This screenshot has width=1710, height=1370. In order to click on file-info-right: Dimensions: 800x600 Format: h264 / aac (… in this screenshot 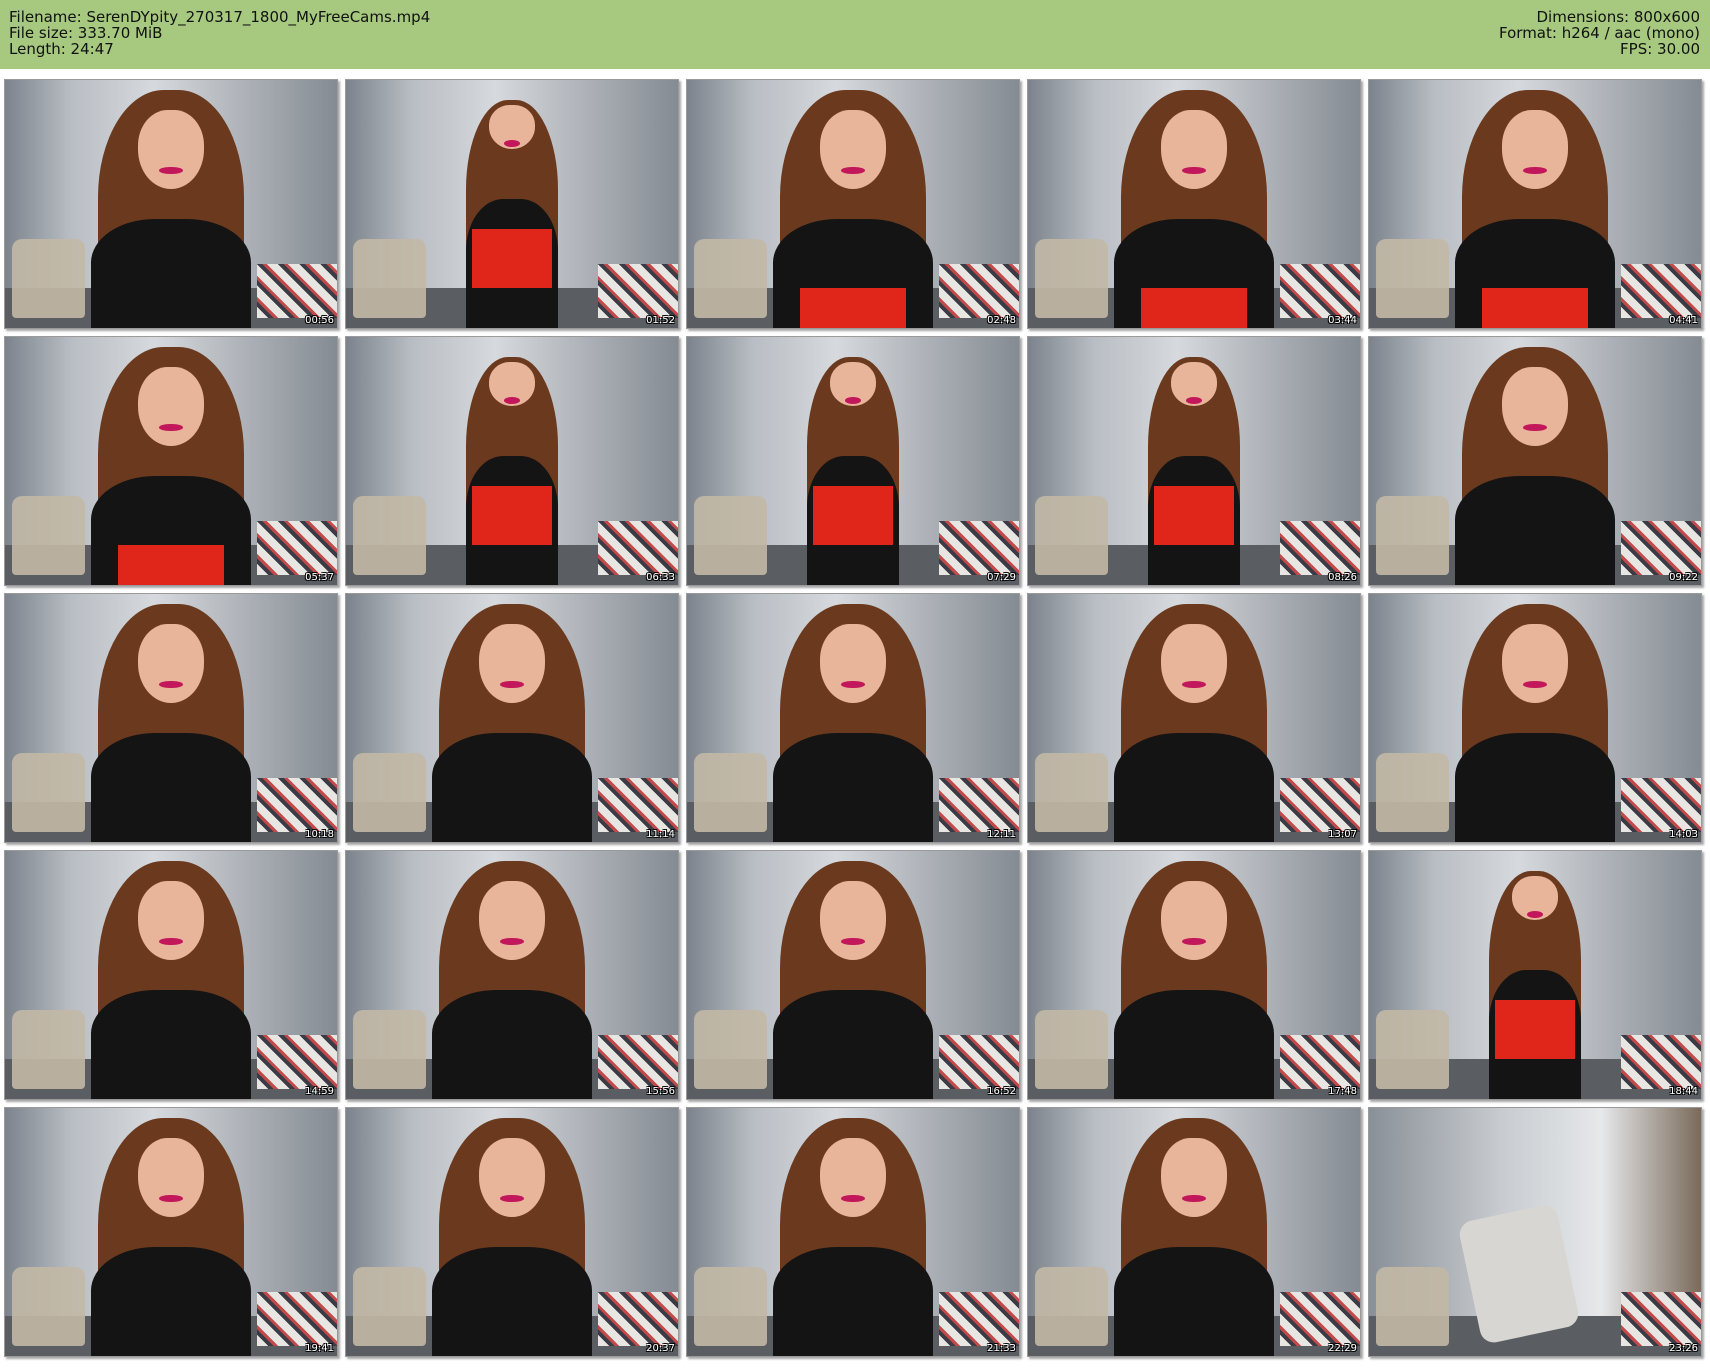, I will do `click(1599, 33)`.